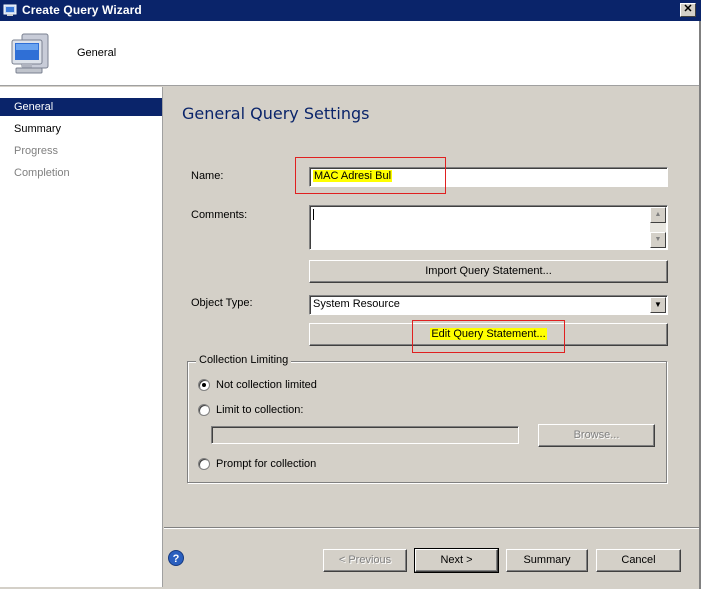 This screenshot has width=701, height=589. What do you see at coordinates (658, 215) in the screenshot?
I see `scroll-up-arrow-icon: ▲` at bounding box center [658, 215].